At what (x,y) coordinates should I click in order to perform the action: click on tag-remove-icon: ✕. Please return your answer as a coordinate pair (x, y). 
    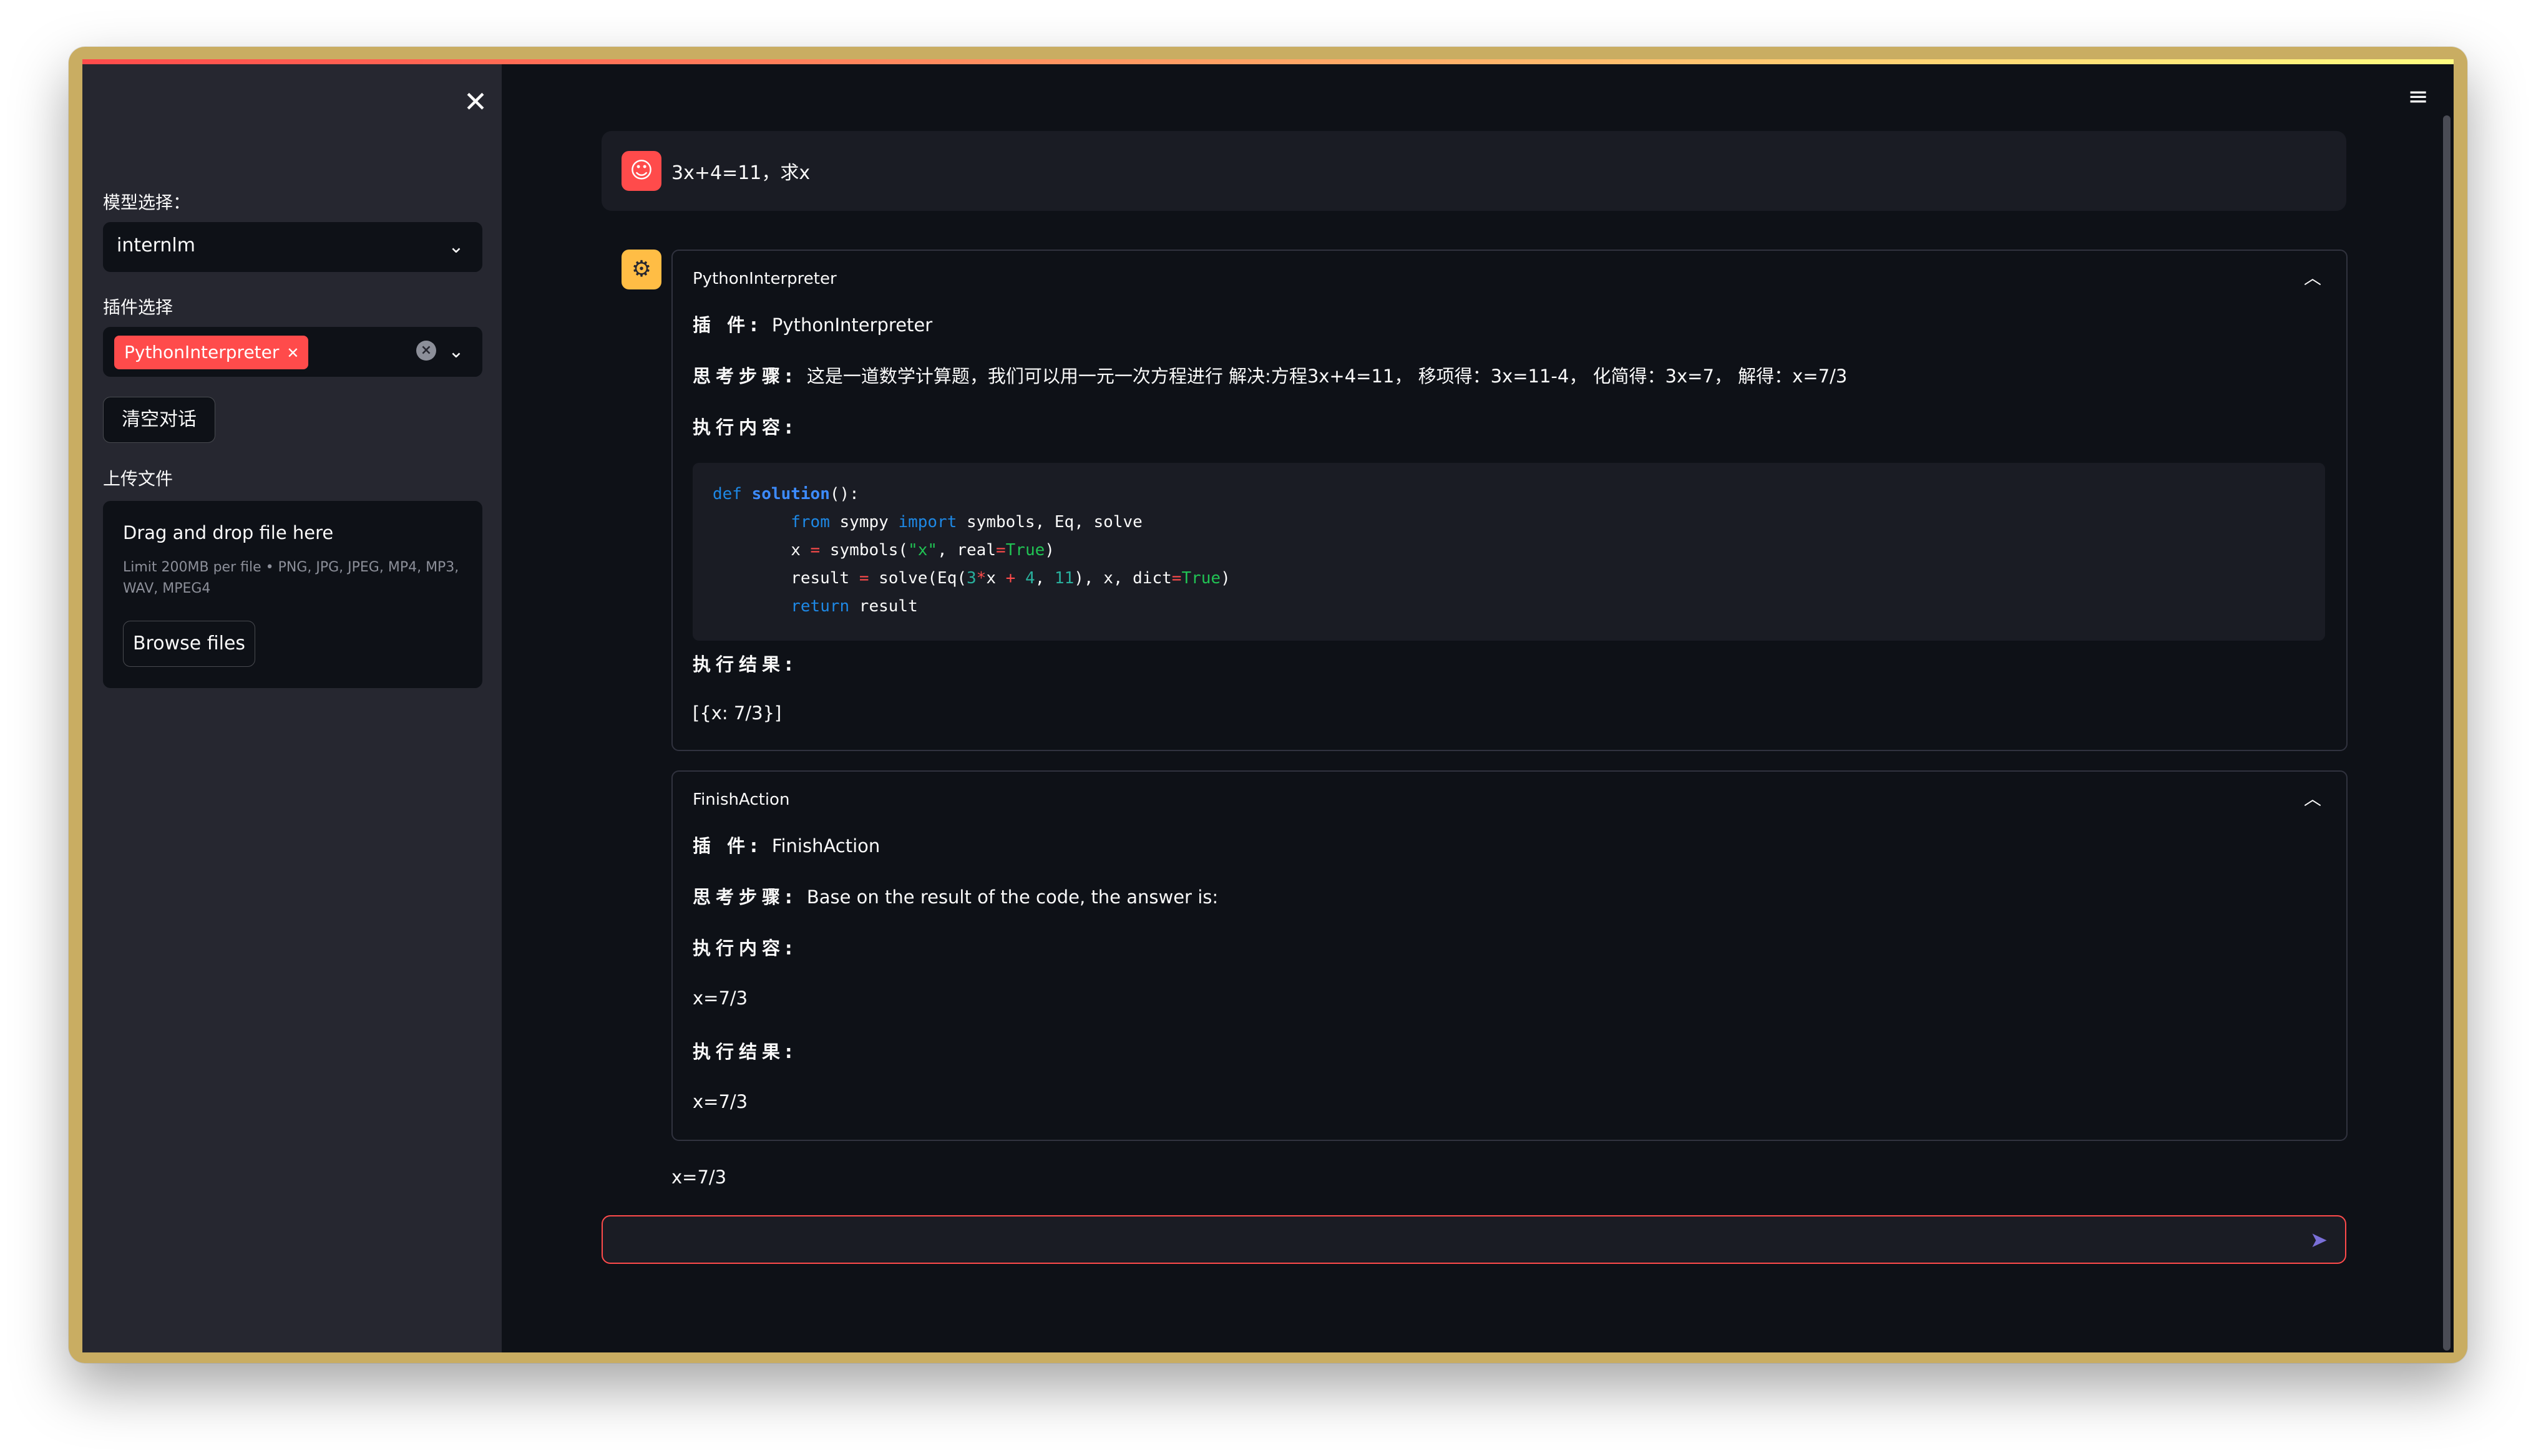
    Looking at the image, I should click on (292, 353).